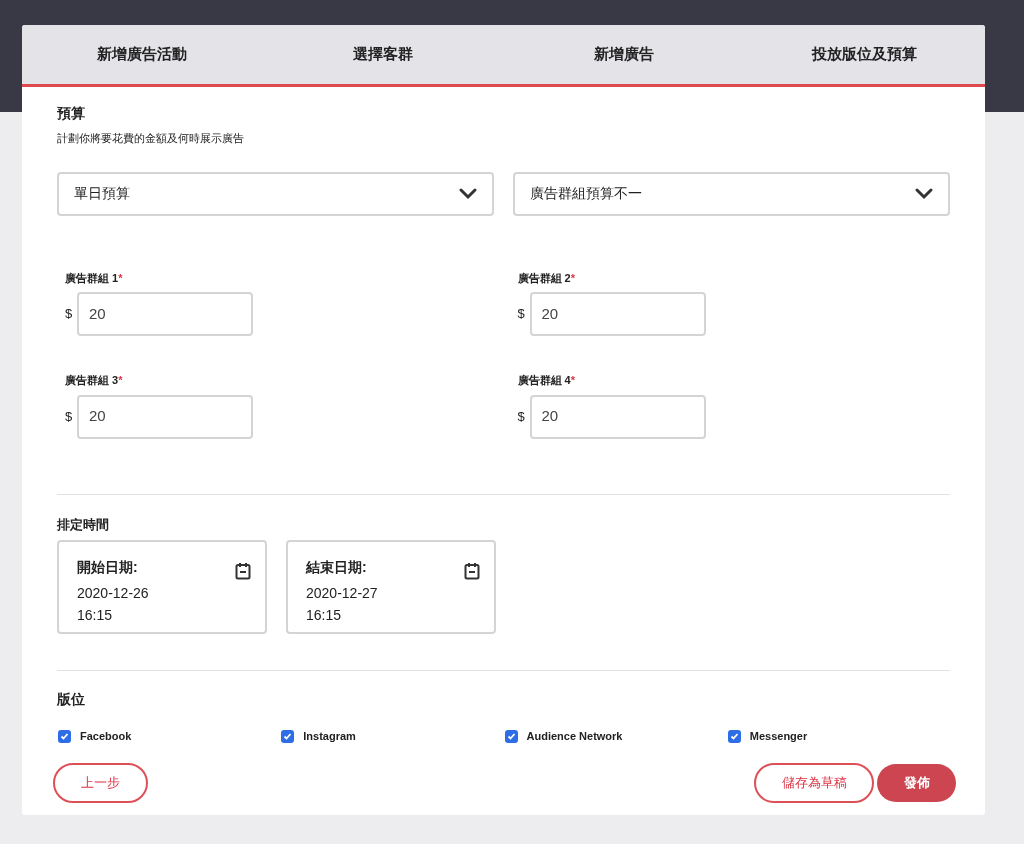 The width and height of the screenshot is (1024, 844). Describe the element at coordinates (778, 736) in the screenshot. I see `checkbox-label: Messenger` at that location.